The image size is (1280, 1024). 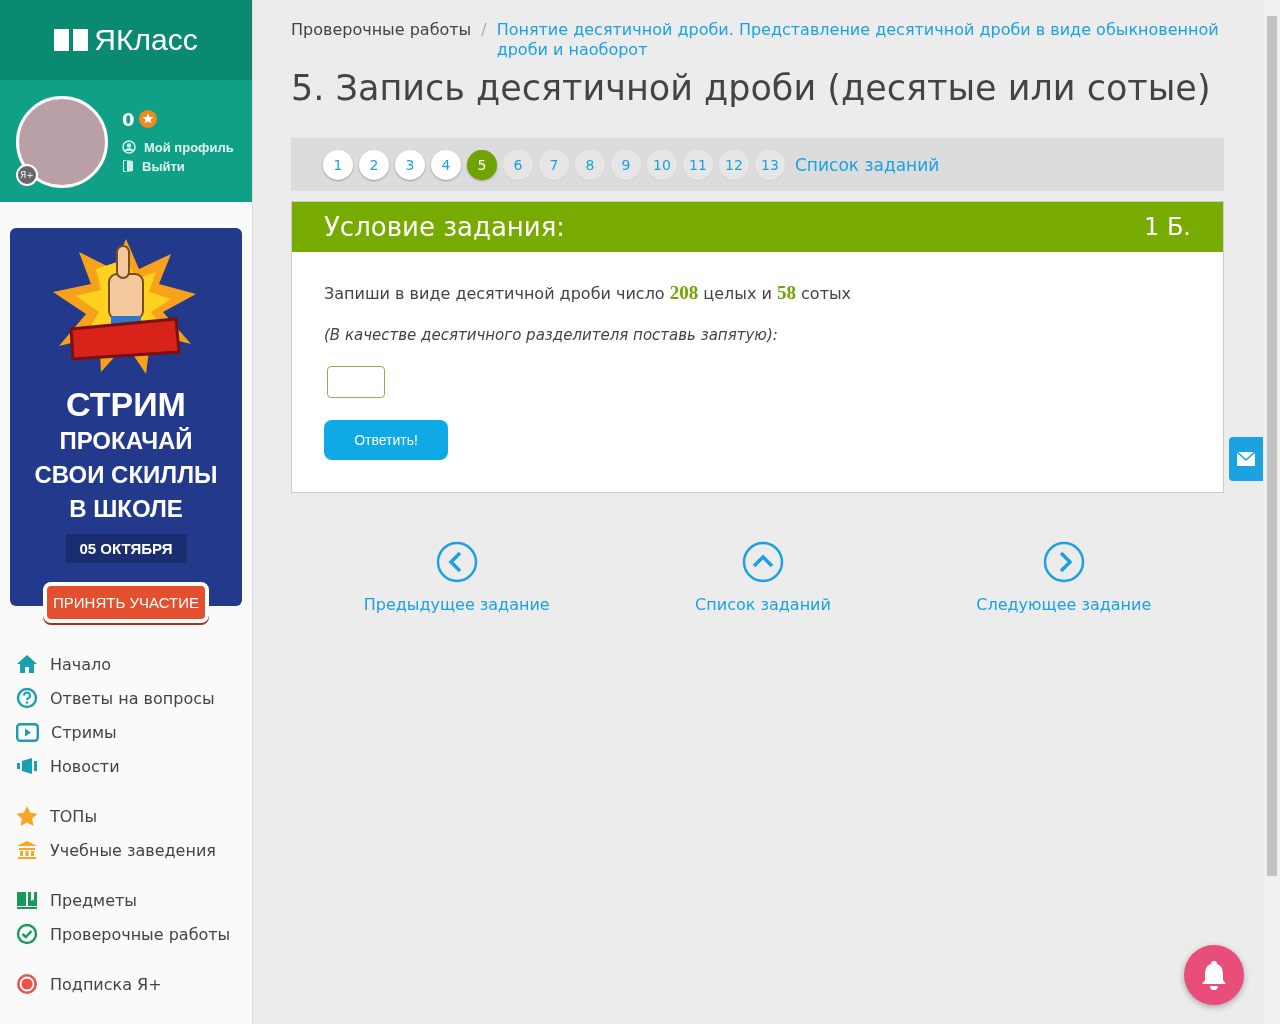 I want to click on play-icon, so click(x=27, y=732).